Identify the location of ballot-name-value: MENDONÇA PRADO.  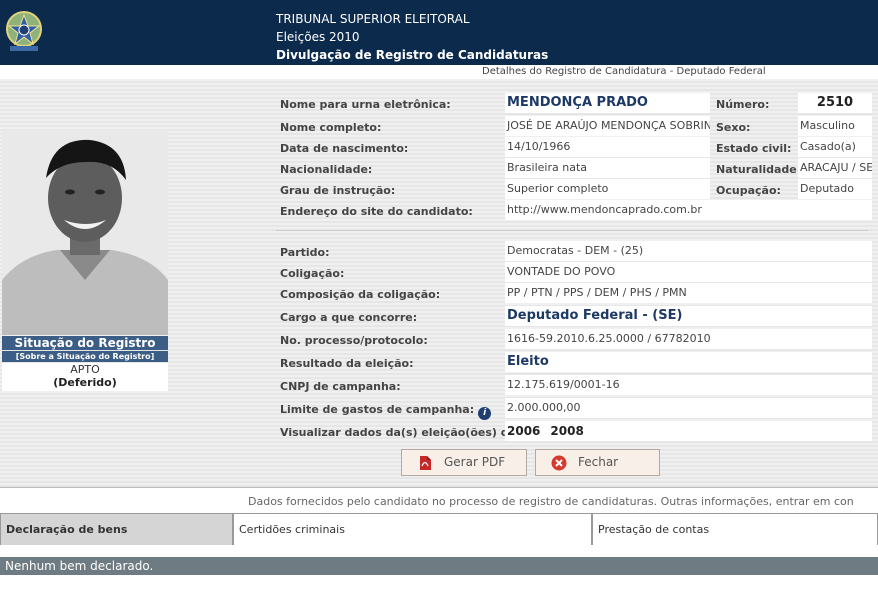
(607, 103).